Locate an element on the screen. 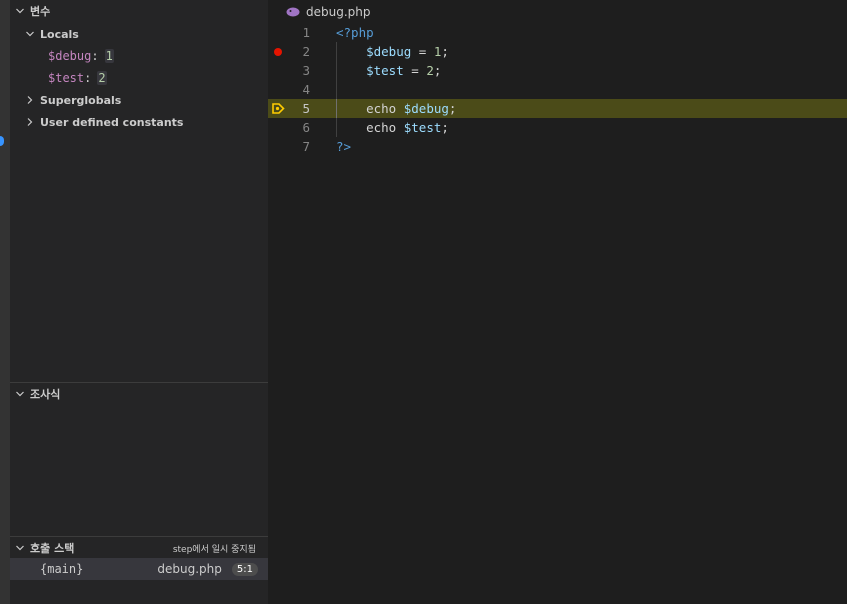 The width and height of the screenshot is (847, 604). variables-title: 변수 is located at coordinates (40, 11).